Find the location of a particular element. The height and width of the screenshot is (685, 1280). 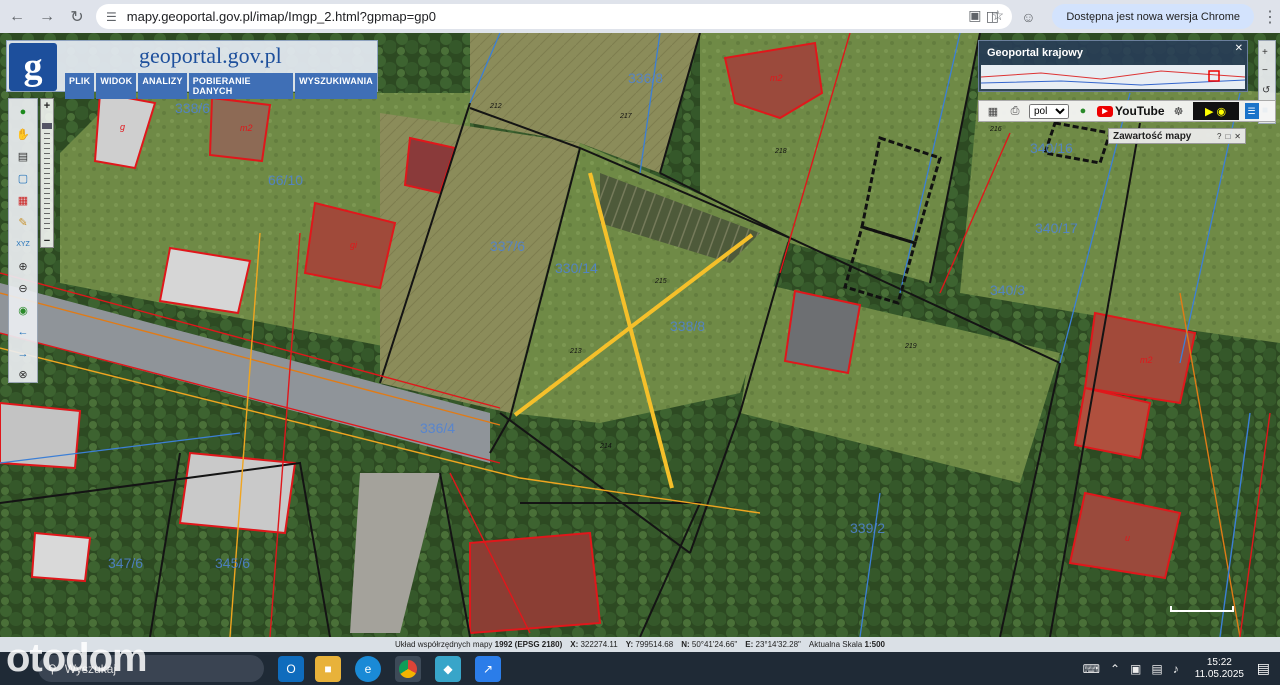

elevation-label: 215 is located at coordinates (660, 281).